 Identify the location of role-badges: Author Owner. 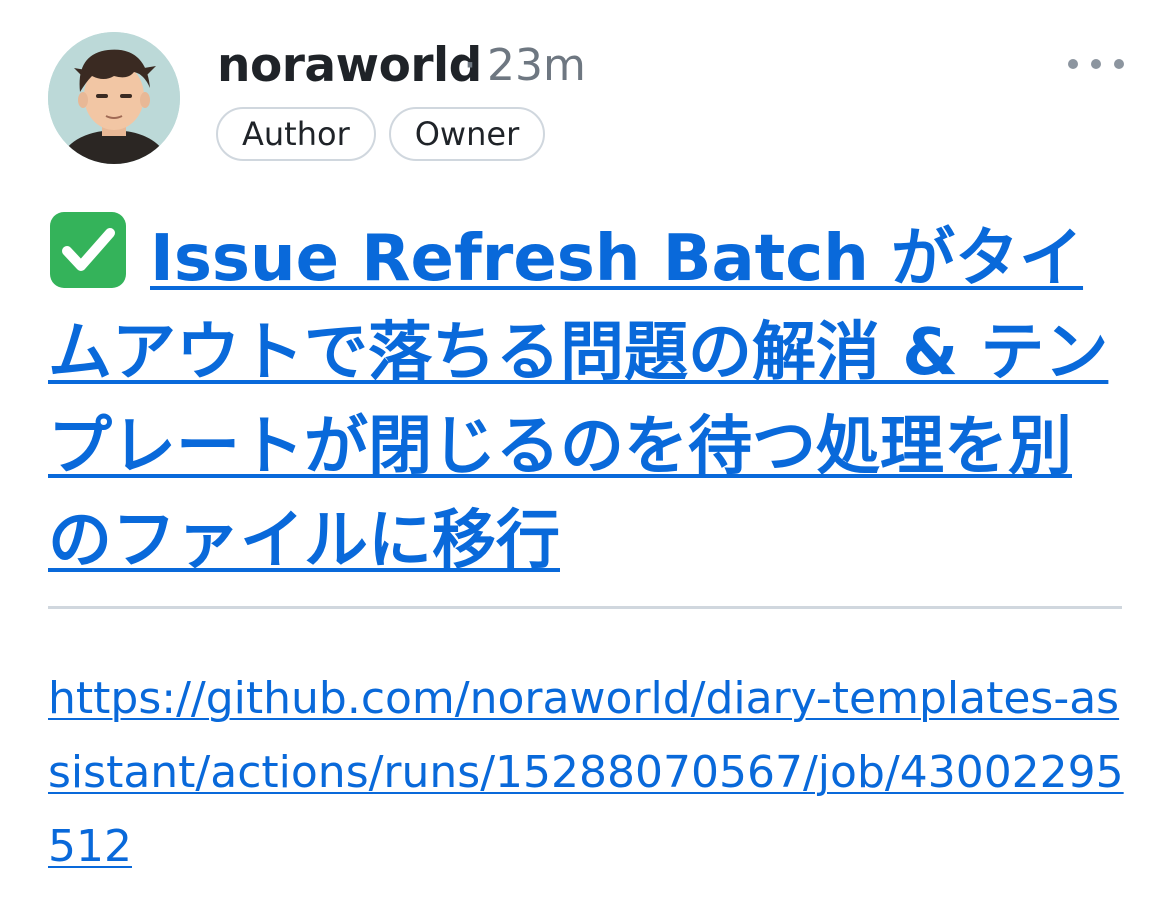
(381, 134).